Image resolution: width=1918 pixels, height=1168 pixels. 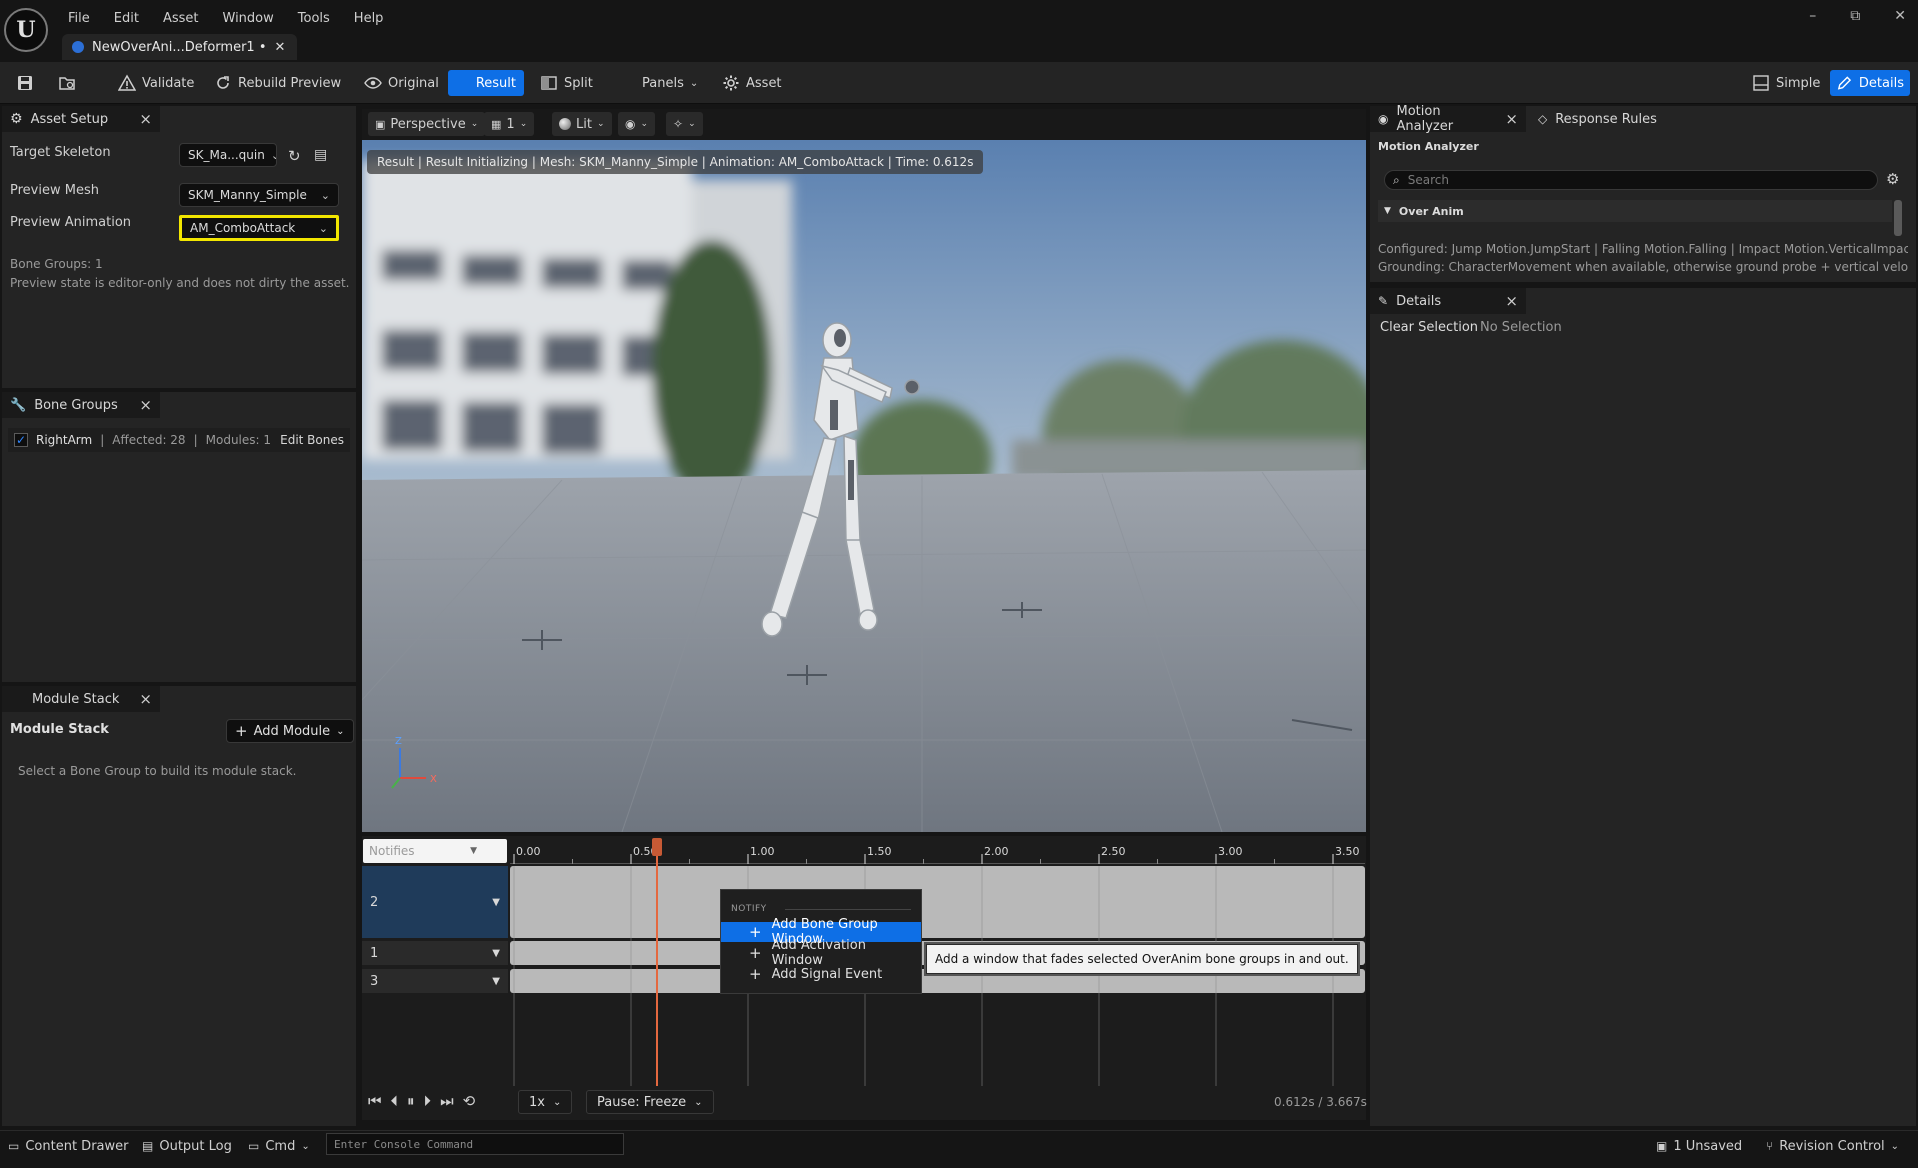 I want to click on restore-icon: ⧉, so click(x=1855, y=16).